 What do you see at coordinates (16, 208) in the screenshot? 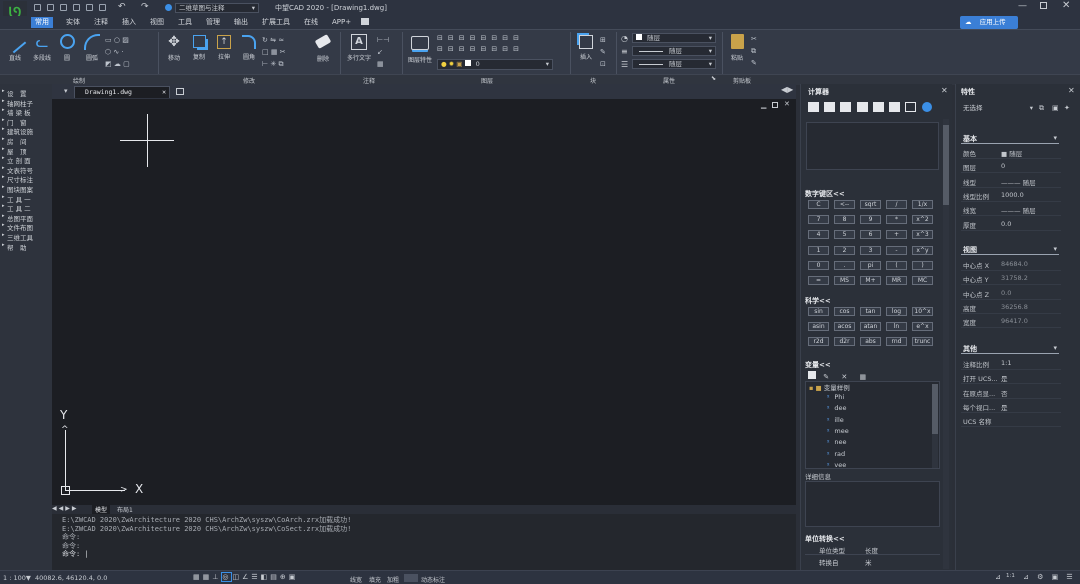
I see `arch-menu-item: ▸ 工 具 二` at bounding box center [16, 208].